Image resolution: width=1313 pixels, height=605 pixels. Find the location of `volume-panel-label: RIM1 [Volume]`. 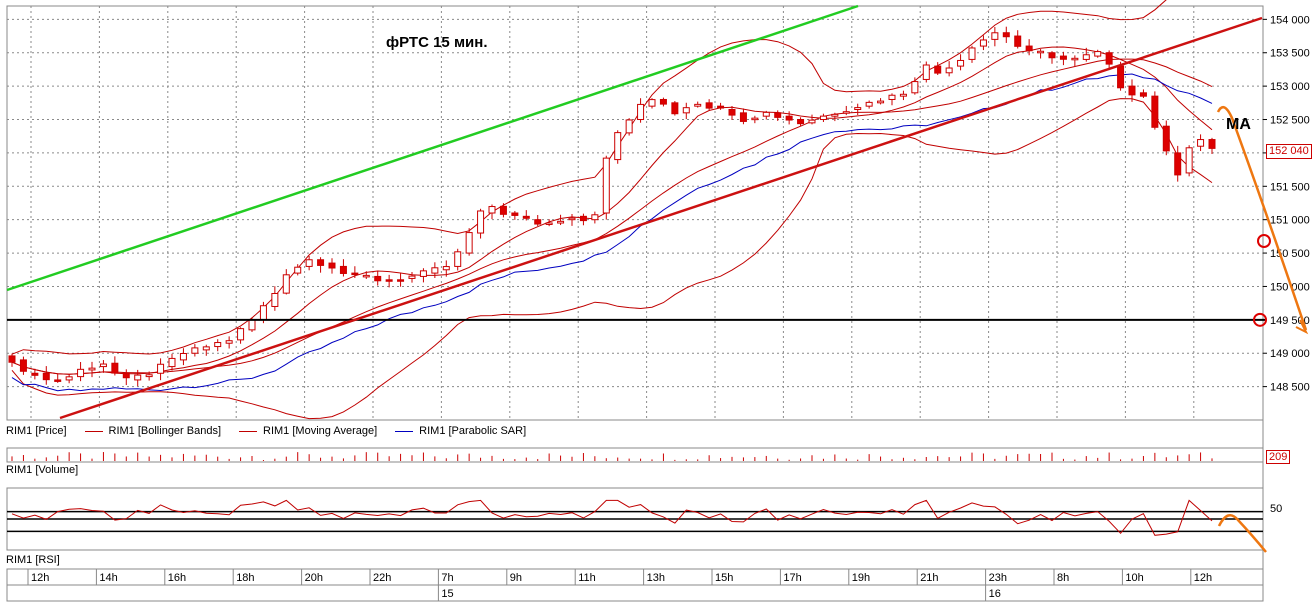

volume-panel-label: RIM1 [Volume] is located at coordinates (42, 470).